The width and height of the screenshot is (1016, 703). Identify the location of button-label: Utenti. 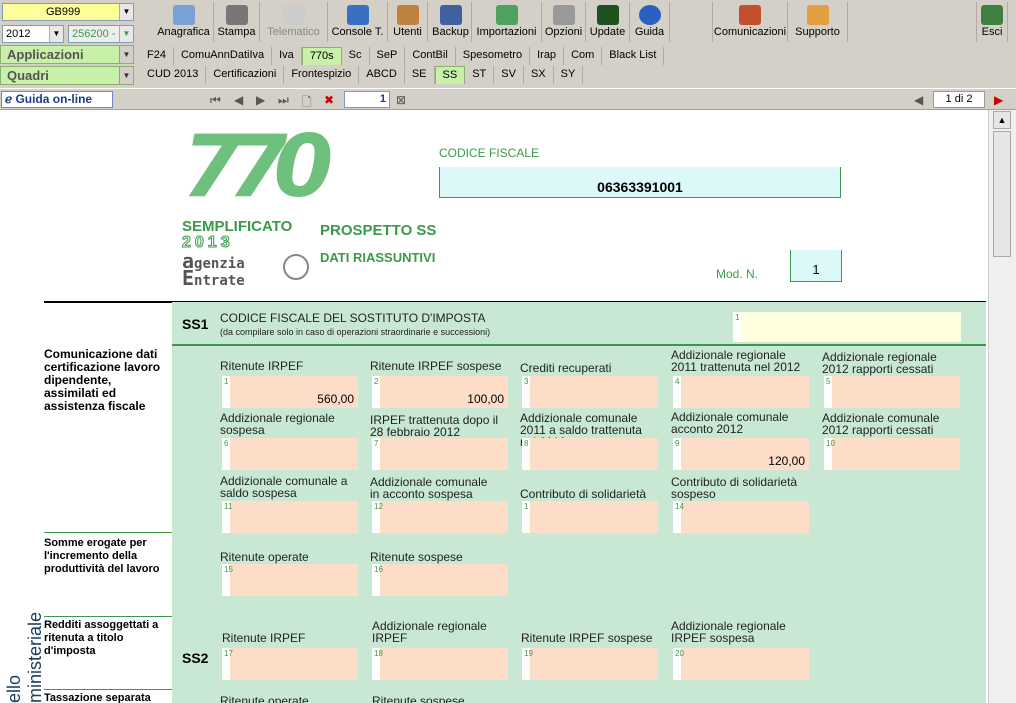
(407, 32).